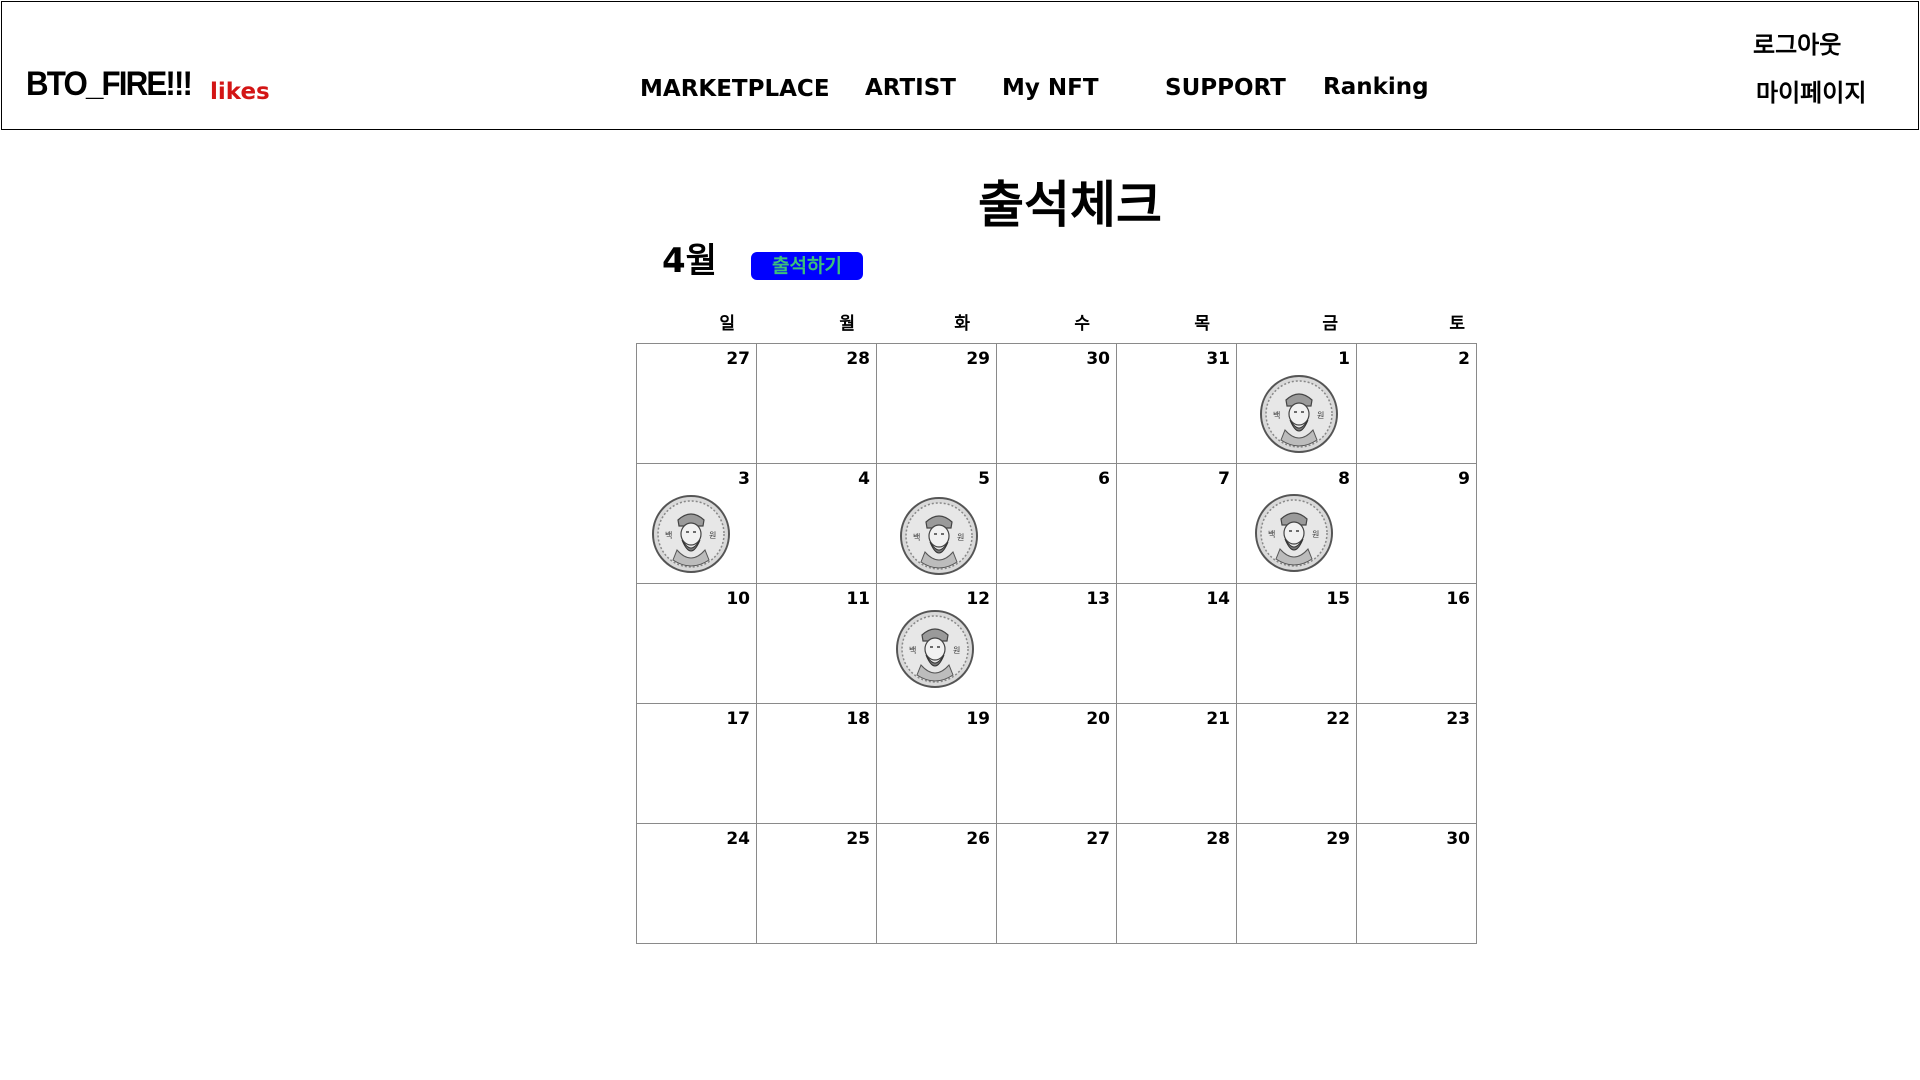 This screenshot has width=1920, height=1080. What do you see at coordinates (738, 839) in the screenshot?
I see `day-number: 24` at bounding box center [738, 839].